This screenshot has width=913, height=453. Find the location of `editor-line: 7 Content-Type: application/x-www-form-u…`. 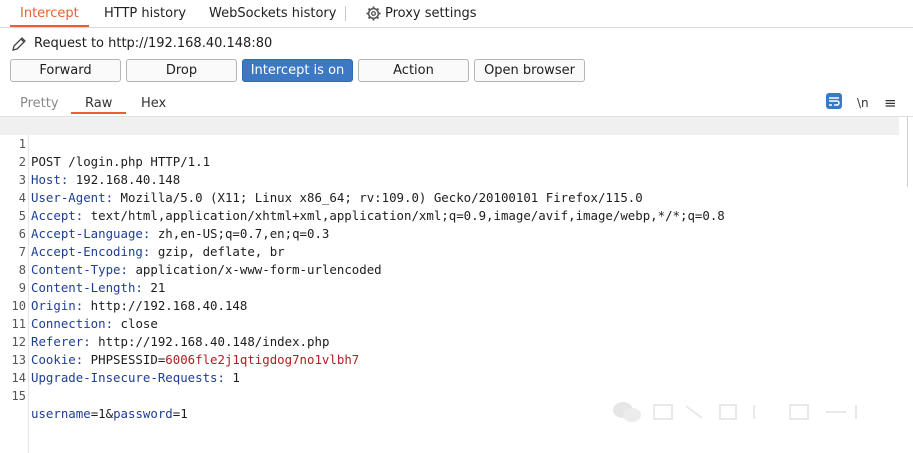

editor-line: 7 Content-Type: application/x-www-form-u… is located at coordinates (449, 251).